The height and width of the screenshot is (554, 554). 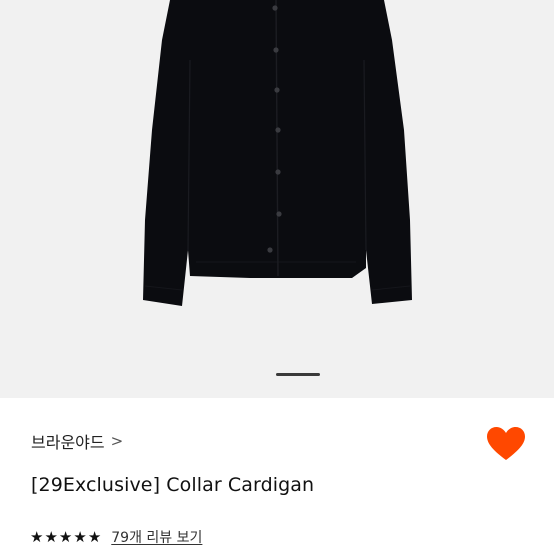 What do you see at coordinates (117, 441) in the screenshot?
I see `chevron-right-icon: >` at bounding box center [117, 441].